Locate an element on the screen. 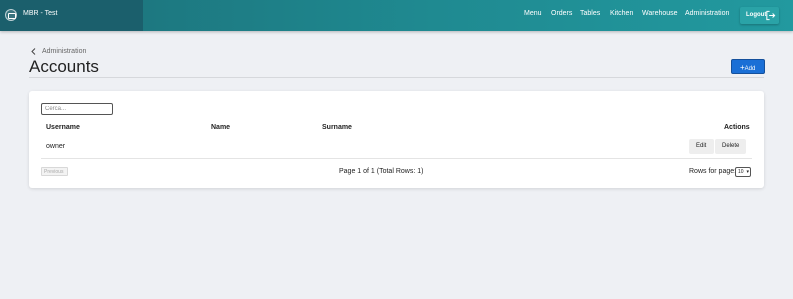 The image size is (793, 299). add-account-button: +Add is located at coordinates (748, 66).